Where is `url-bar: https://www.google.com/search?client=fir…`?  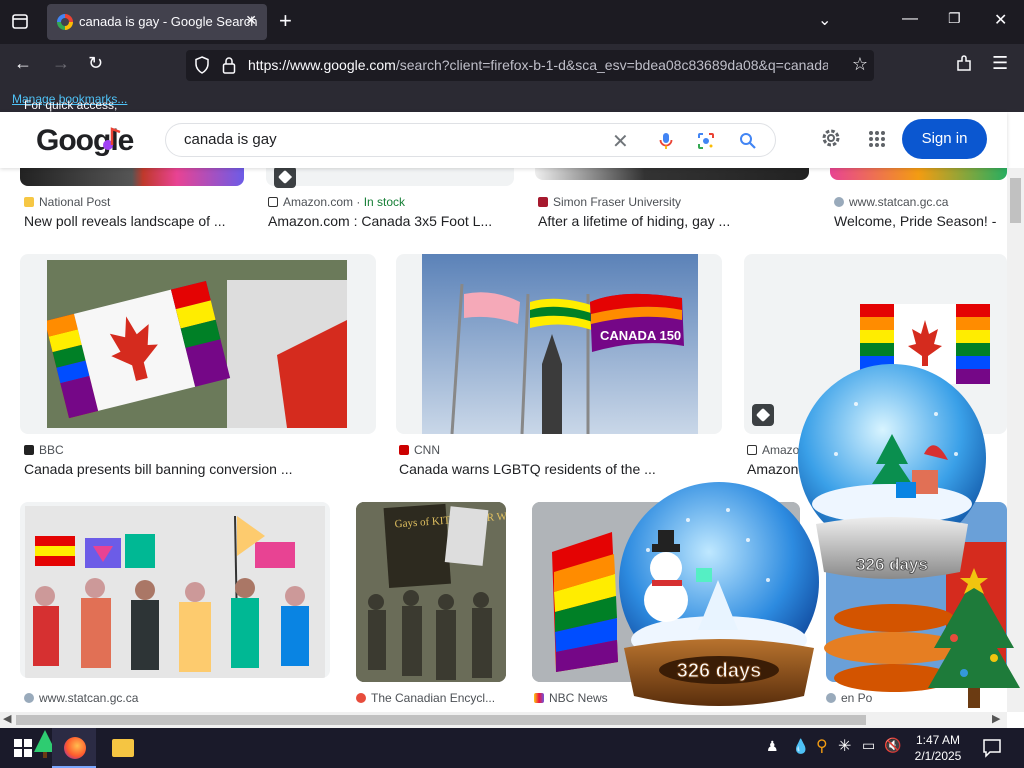
url-bar: https://www.google.com/search?client=fir… is located at coordinates (530, 65).